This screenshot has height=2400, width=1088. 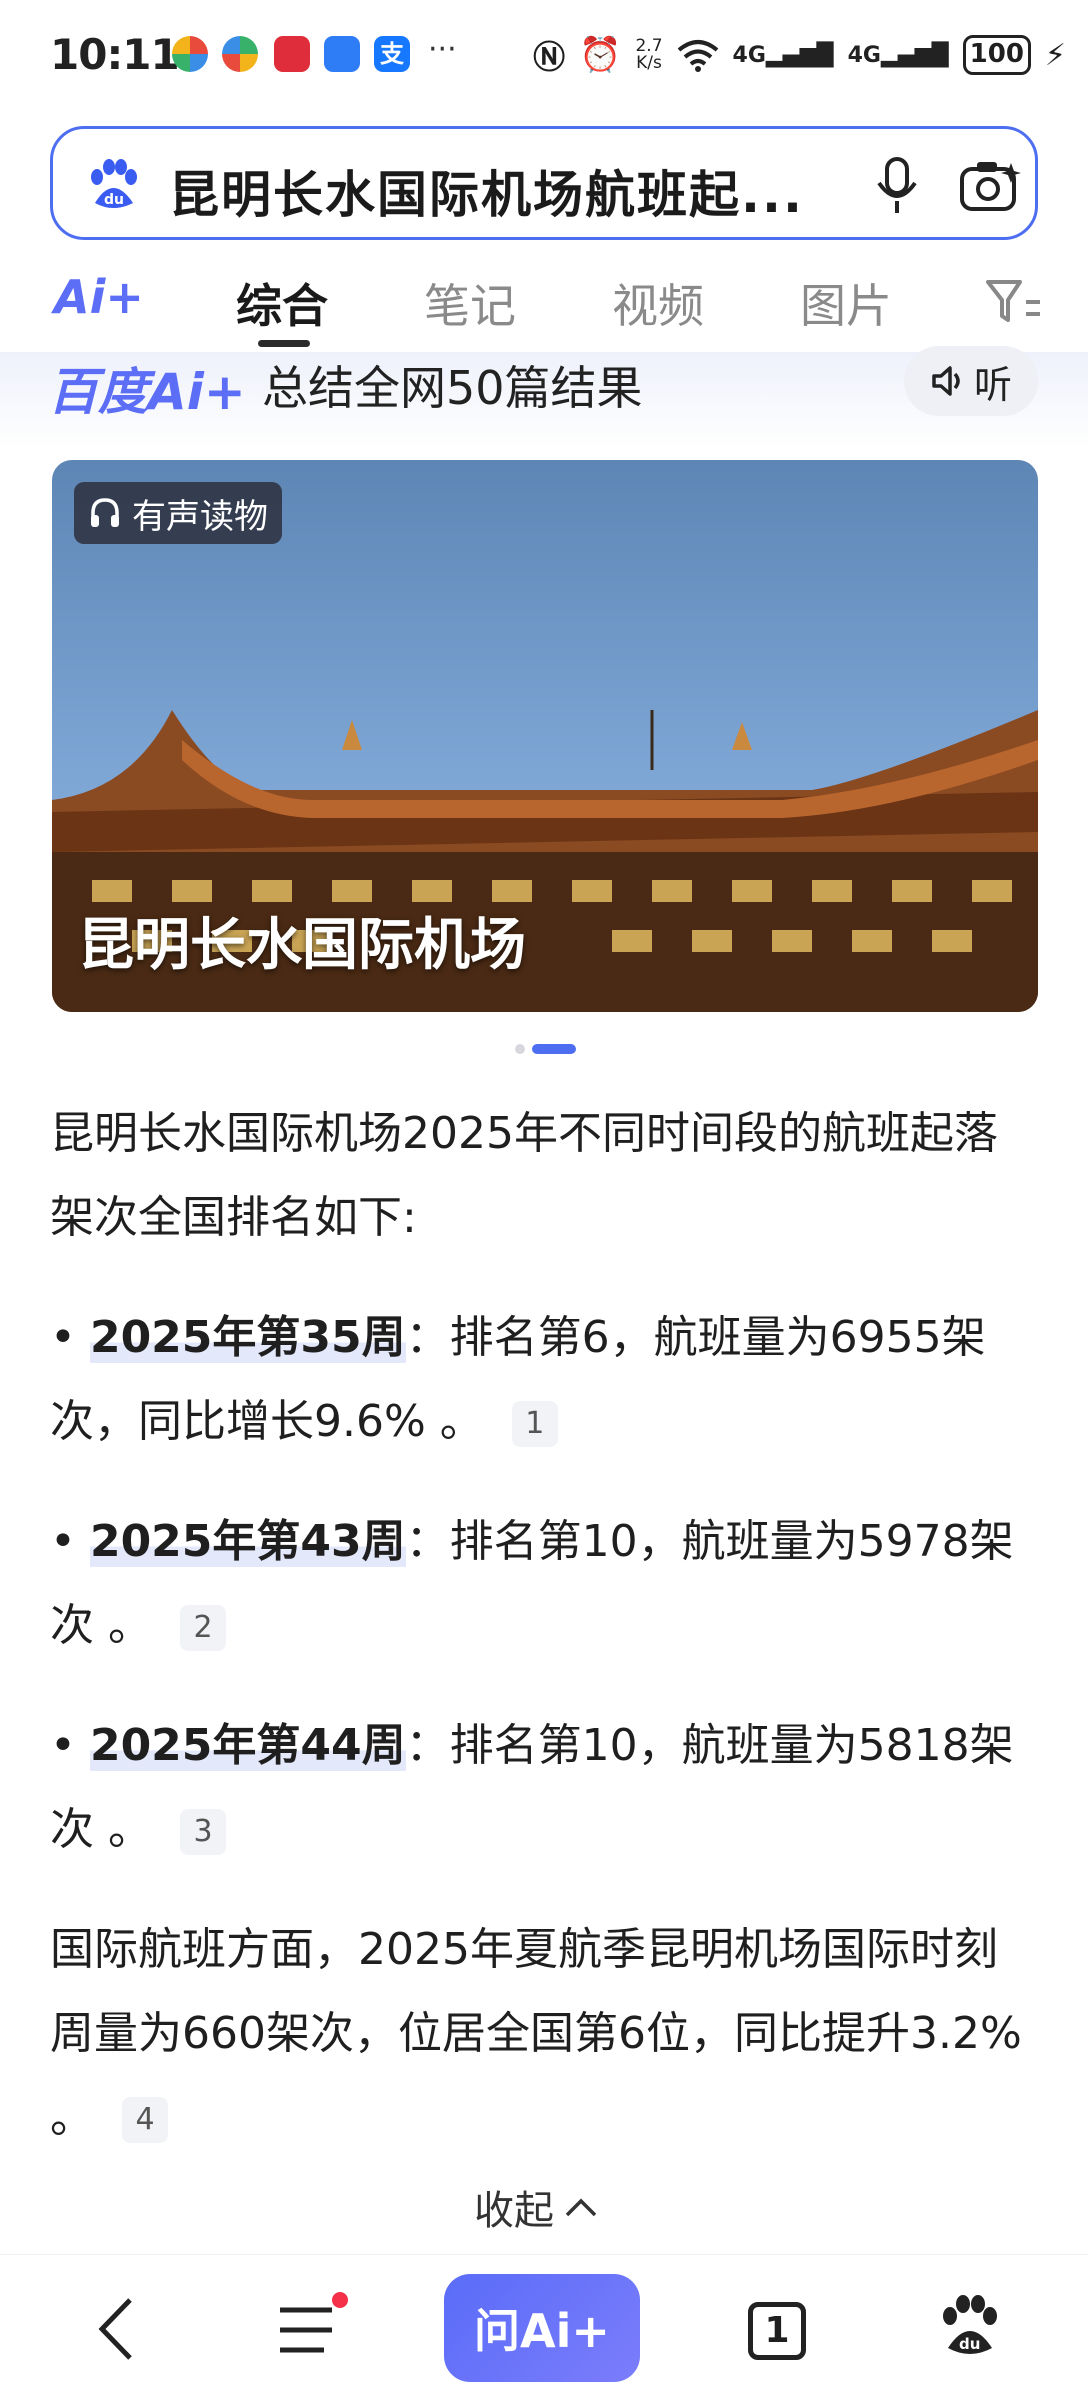 What do you see at coordinates (392, 54) in the screenshot?
I see `alipay-icon: 支` at bounding box center [392, 54].